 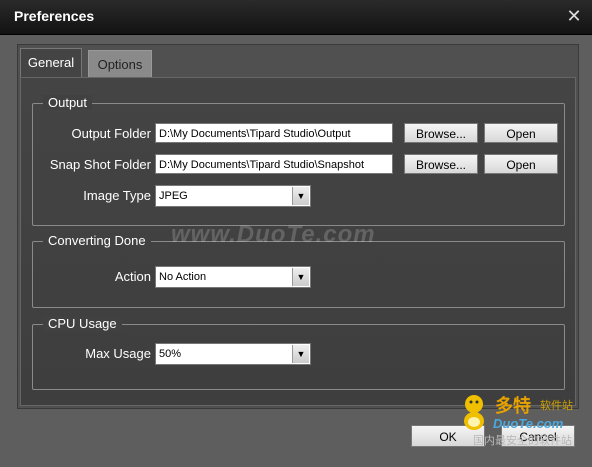 I want to click on title-bar: Preferences ✕, so click(x=296, y=17).